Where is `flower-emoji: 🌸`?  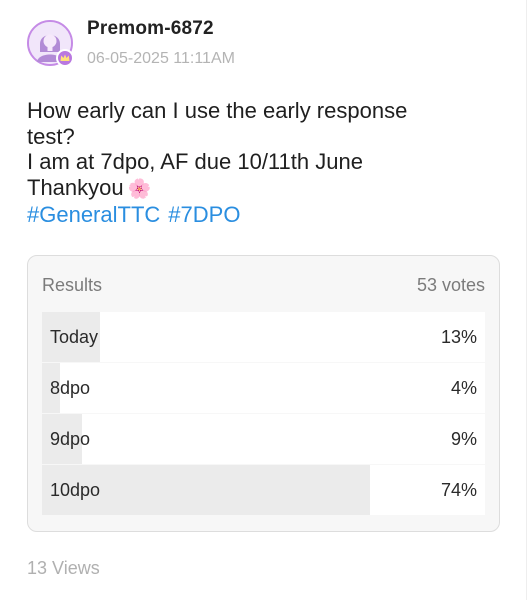 flower-emoji: 🌸 is located at coordinates (139, 189).